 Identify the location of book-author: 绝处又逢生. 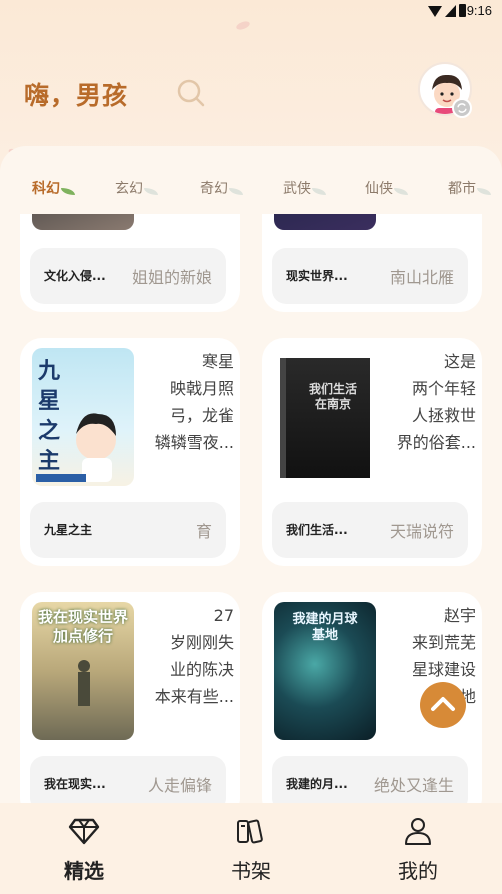
(413, 785).